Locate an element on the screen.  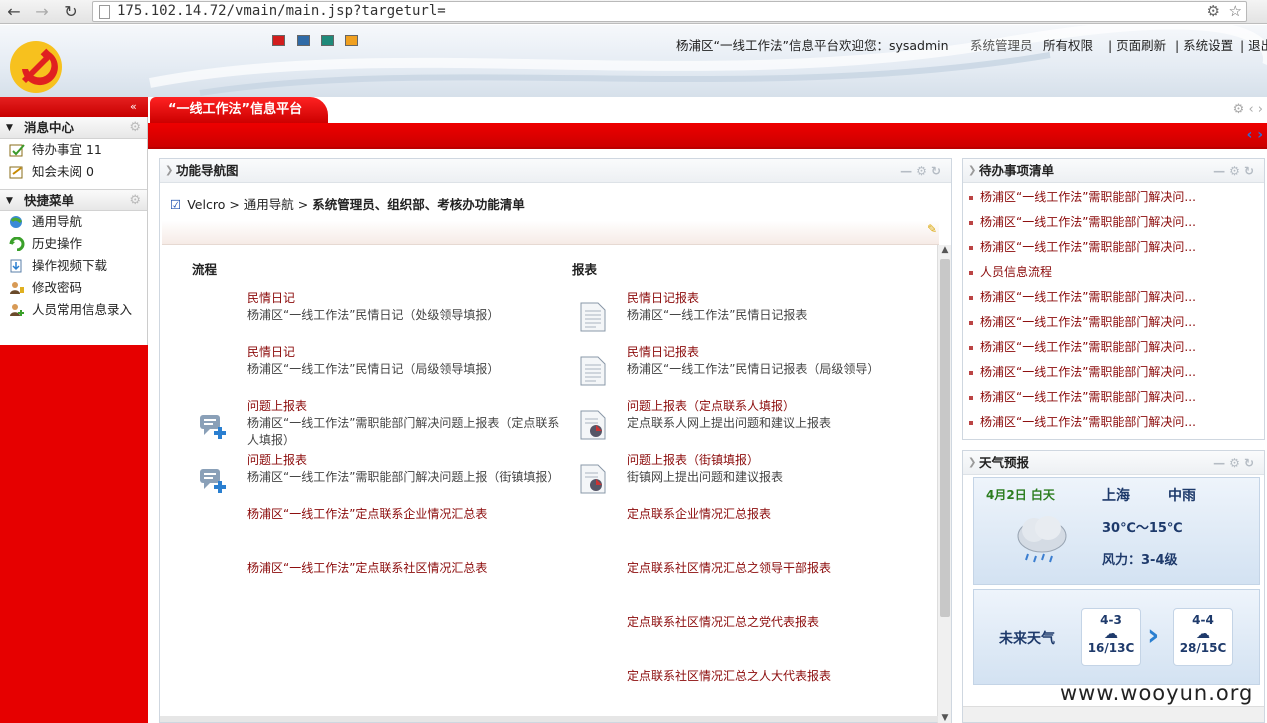
report-item-title: 定点联系企业情况汇总报表 is located at coordinates (792, 514).